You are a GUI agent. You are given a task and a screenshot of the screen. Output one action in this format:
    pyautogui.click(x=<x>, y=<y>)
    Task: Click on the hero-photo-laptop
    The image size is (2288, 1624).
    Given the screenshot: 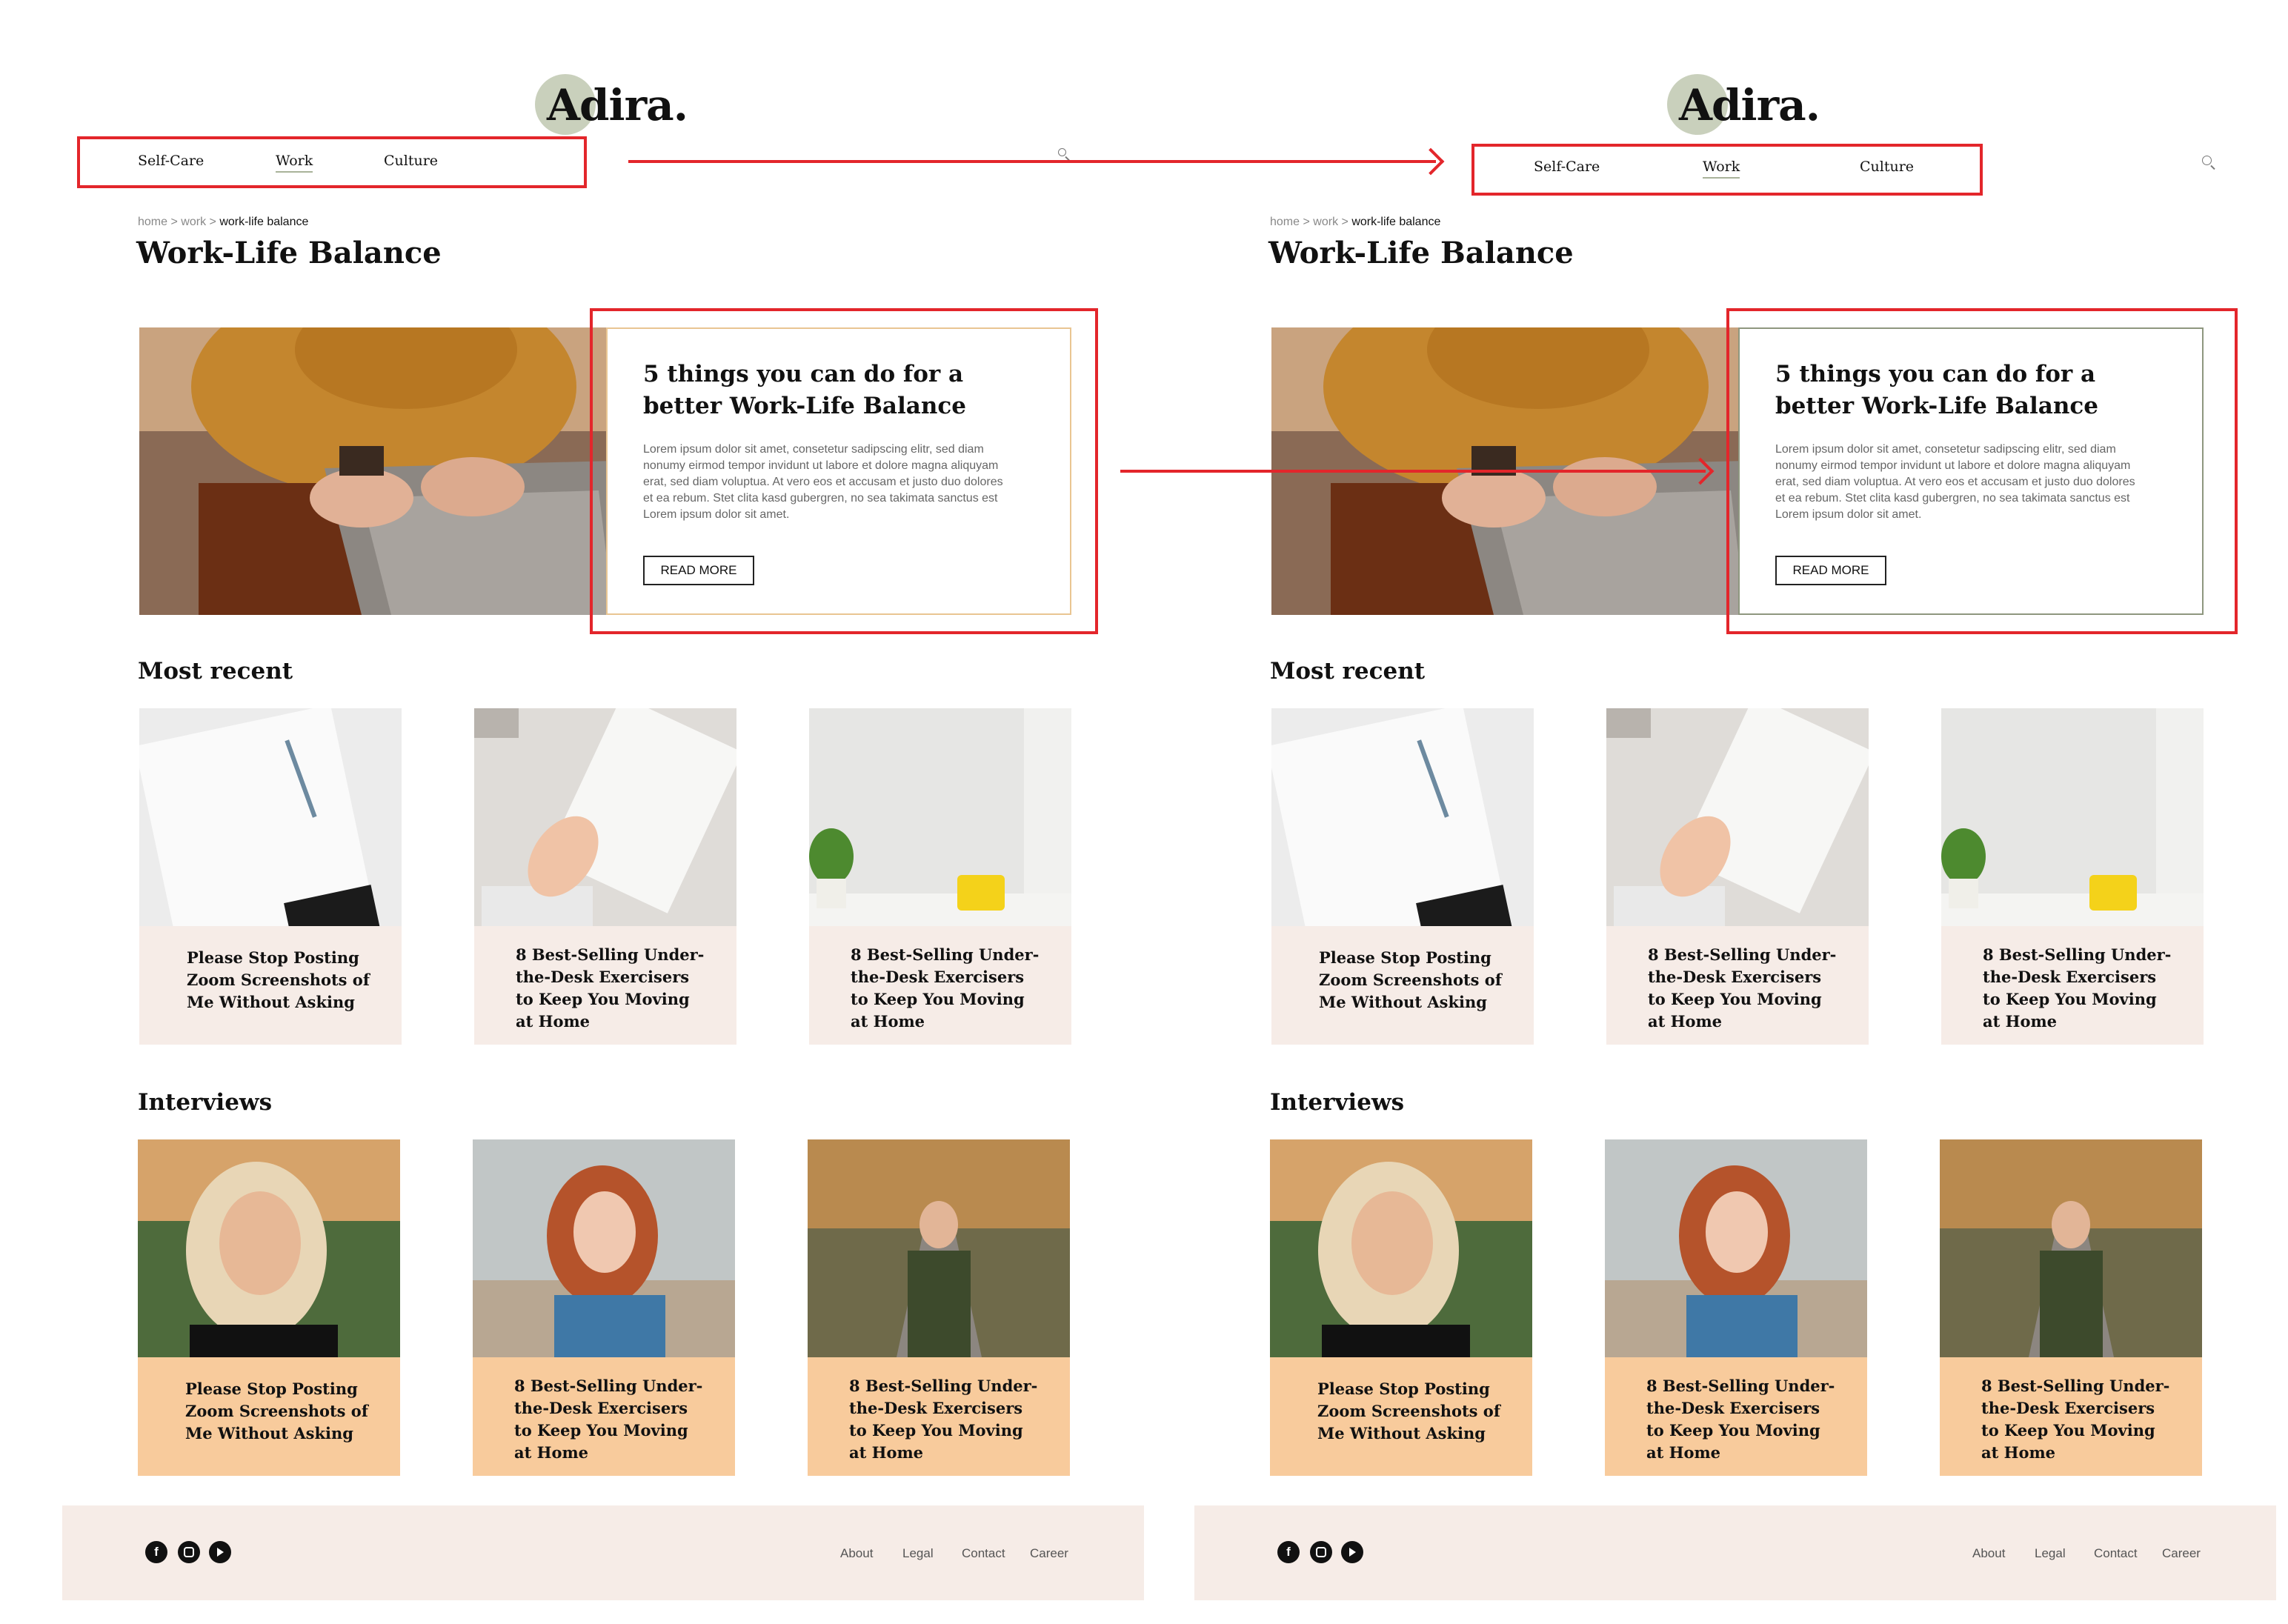 What is the action you would take?
    pyautogui.click(x=376, y=471)
    